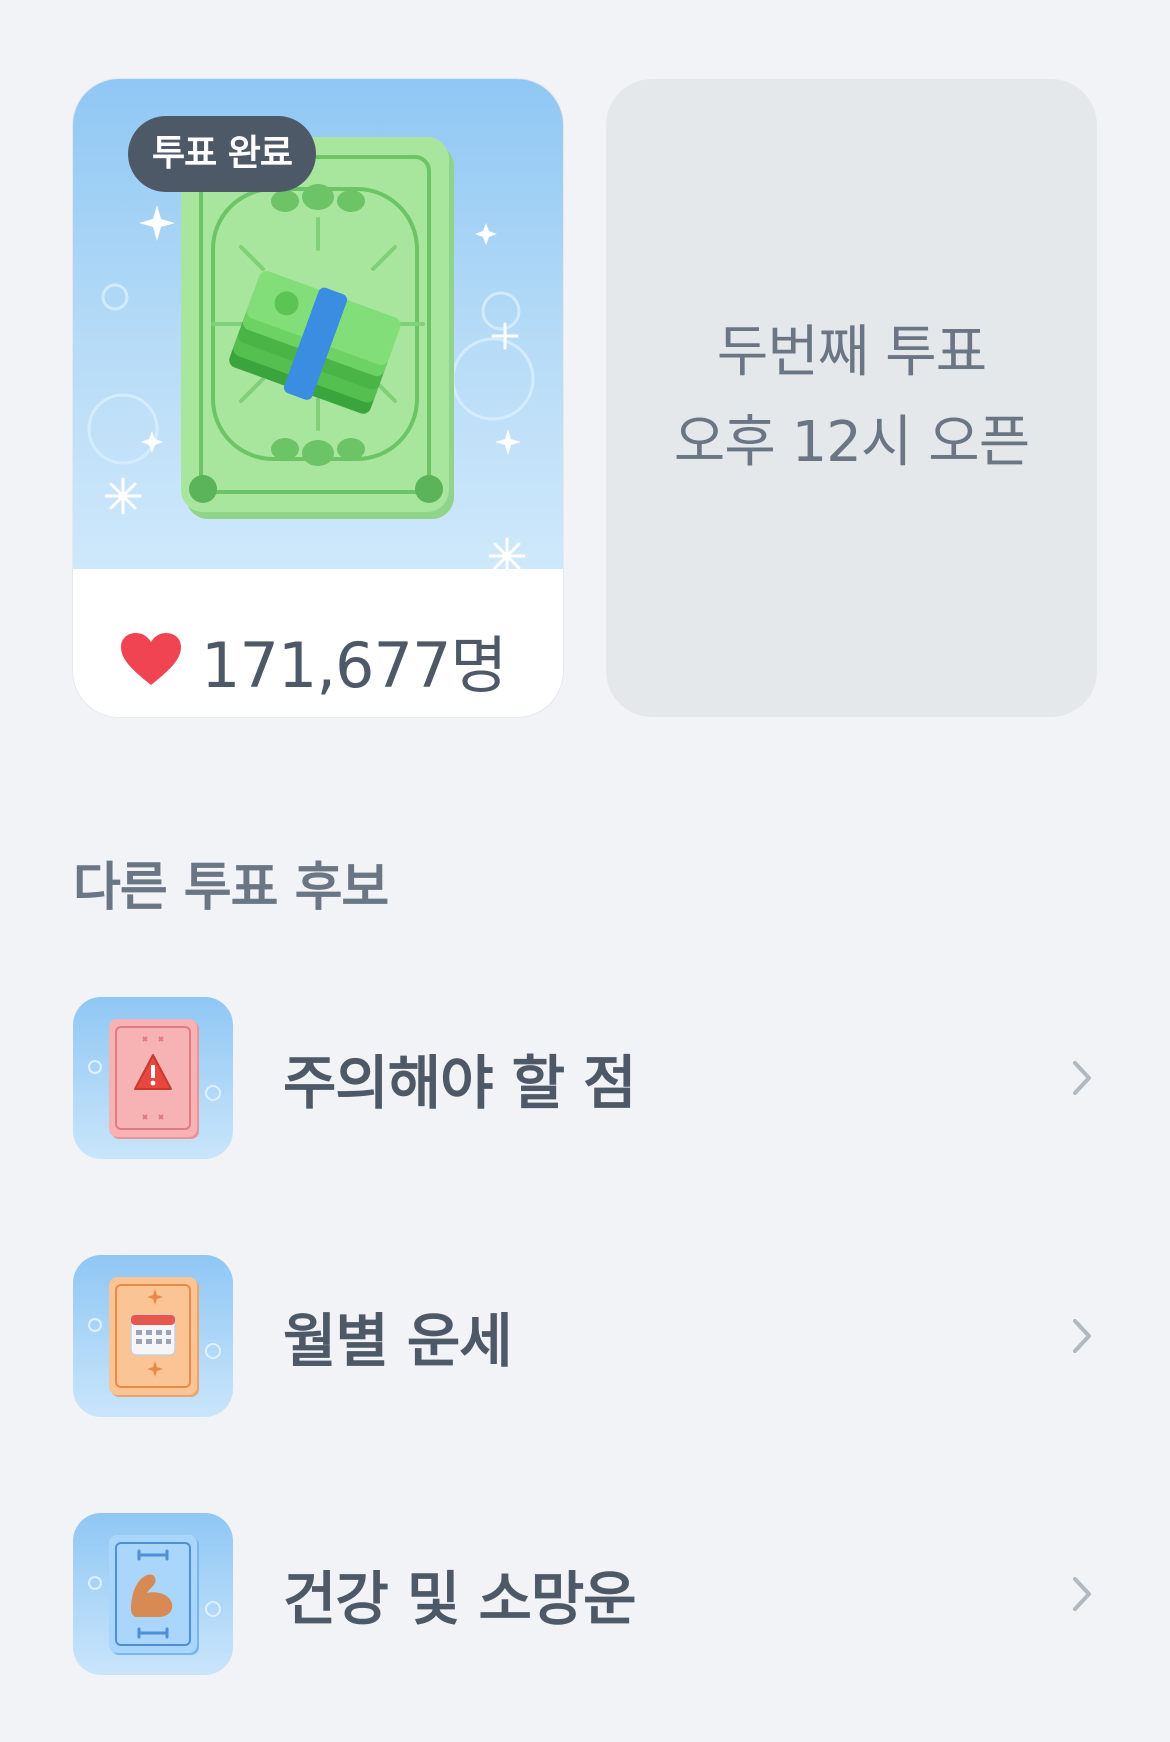 The width and height of the screenshot is (1170, 1742). Describe the element at coordinates (222, 154) in the screenshot. I see `vote-complete-badge: 투표 완료` at that location.